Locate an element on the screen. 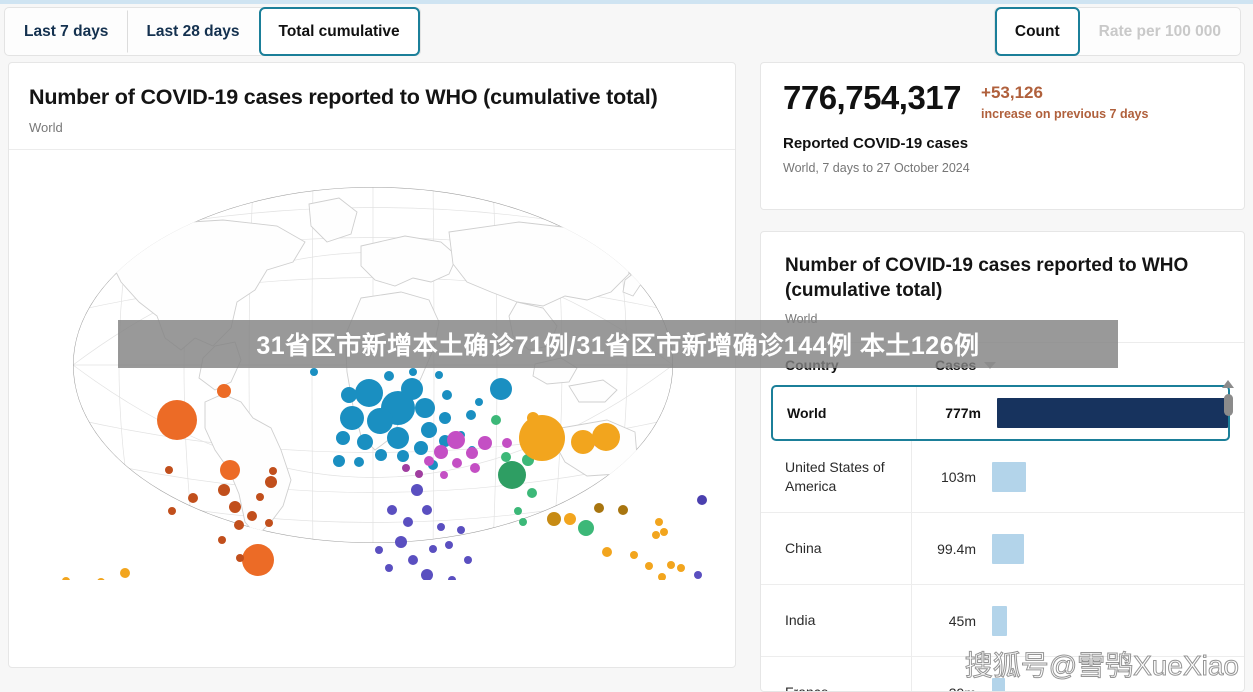 The image size is (1253, 692). row-cases: 103m is located at coordinates (958, 476).